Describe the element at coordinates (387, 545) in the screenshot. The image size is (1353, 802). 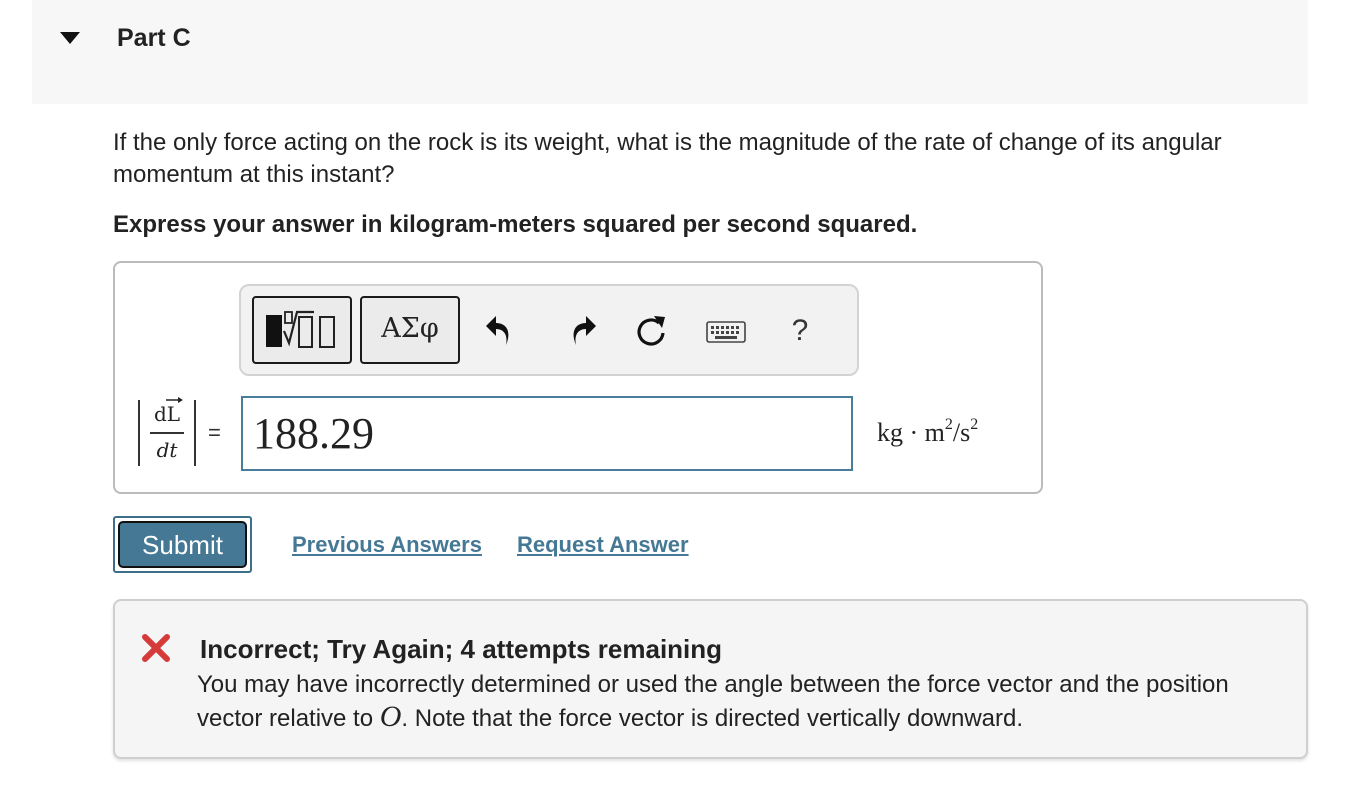
I see `previous-answers-link: Previous Answers` at that location.